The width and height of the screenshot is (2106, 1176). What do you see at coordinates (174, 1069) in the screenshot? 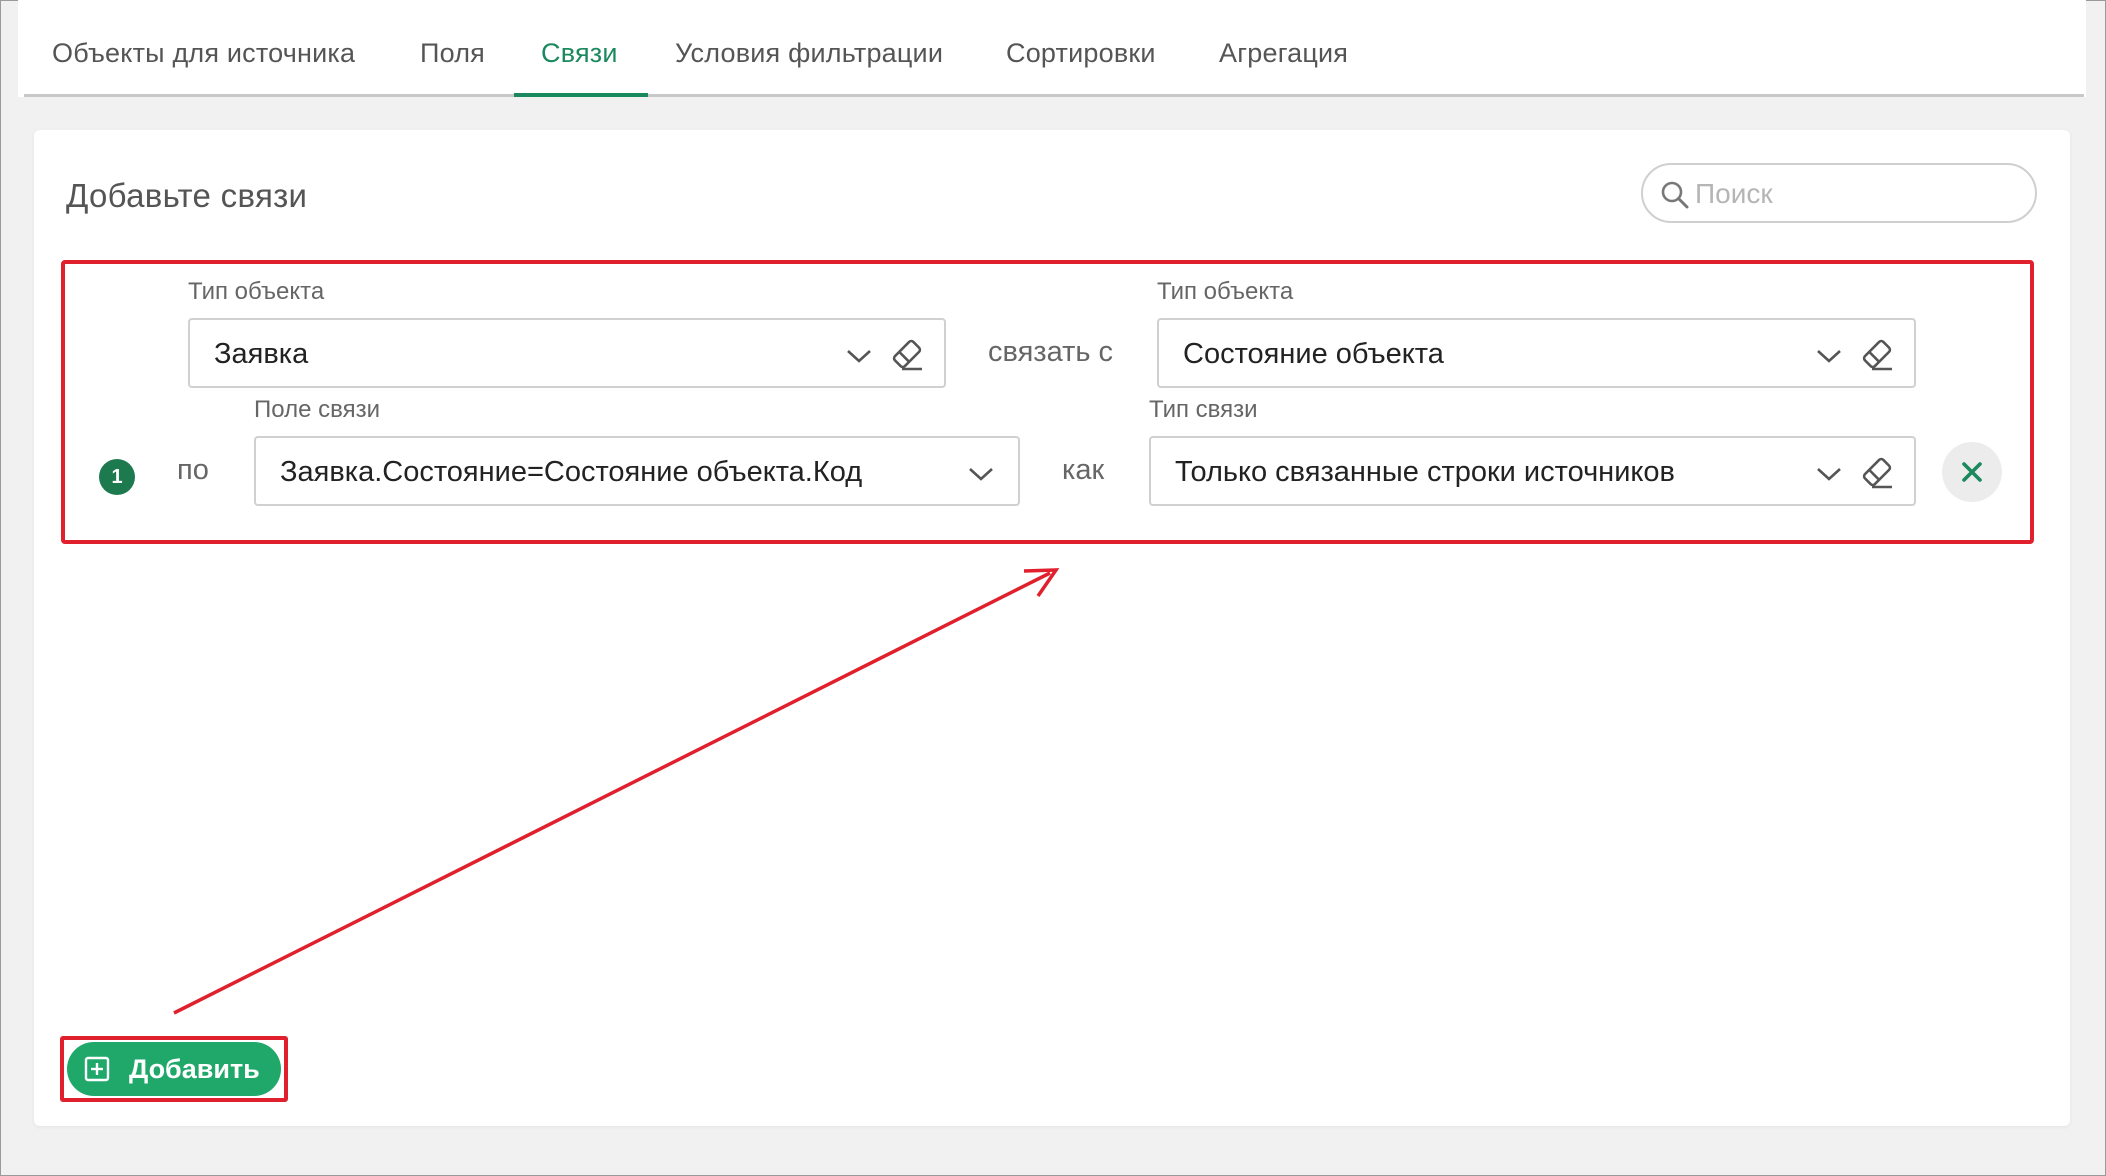
I see `annotation-highlight-add` at bounding box center [174, 1069].